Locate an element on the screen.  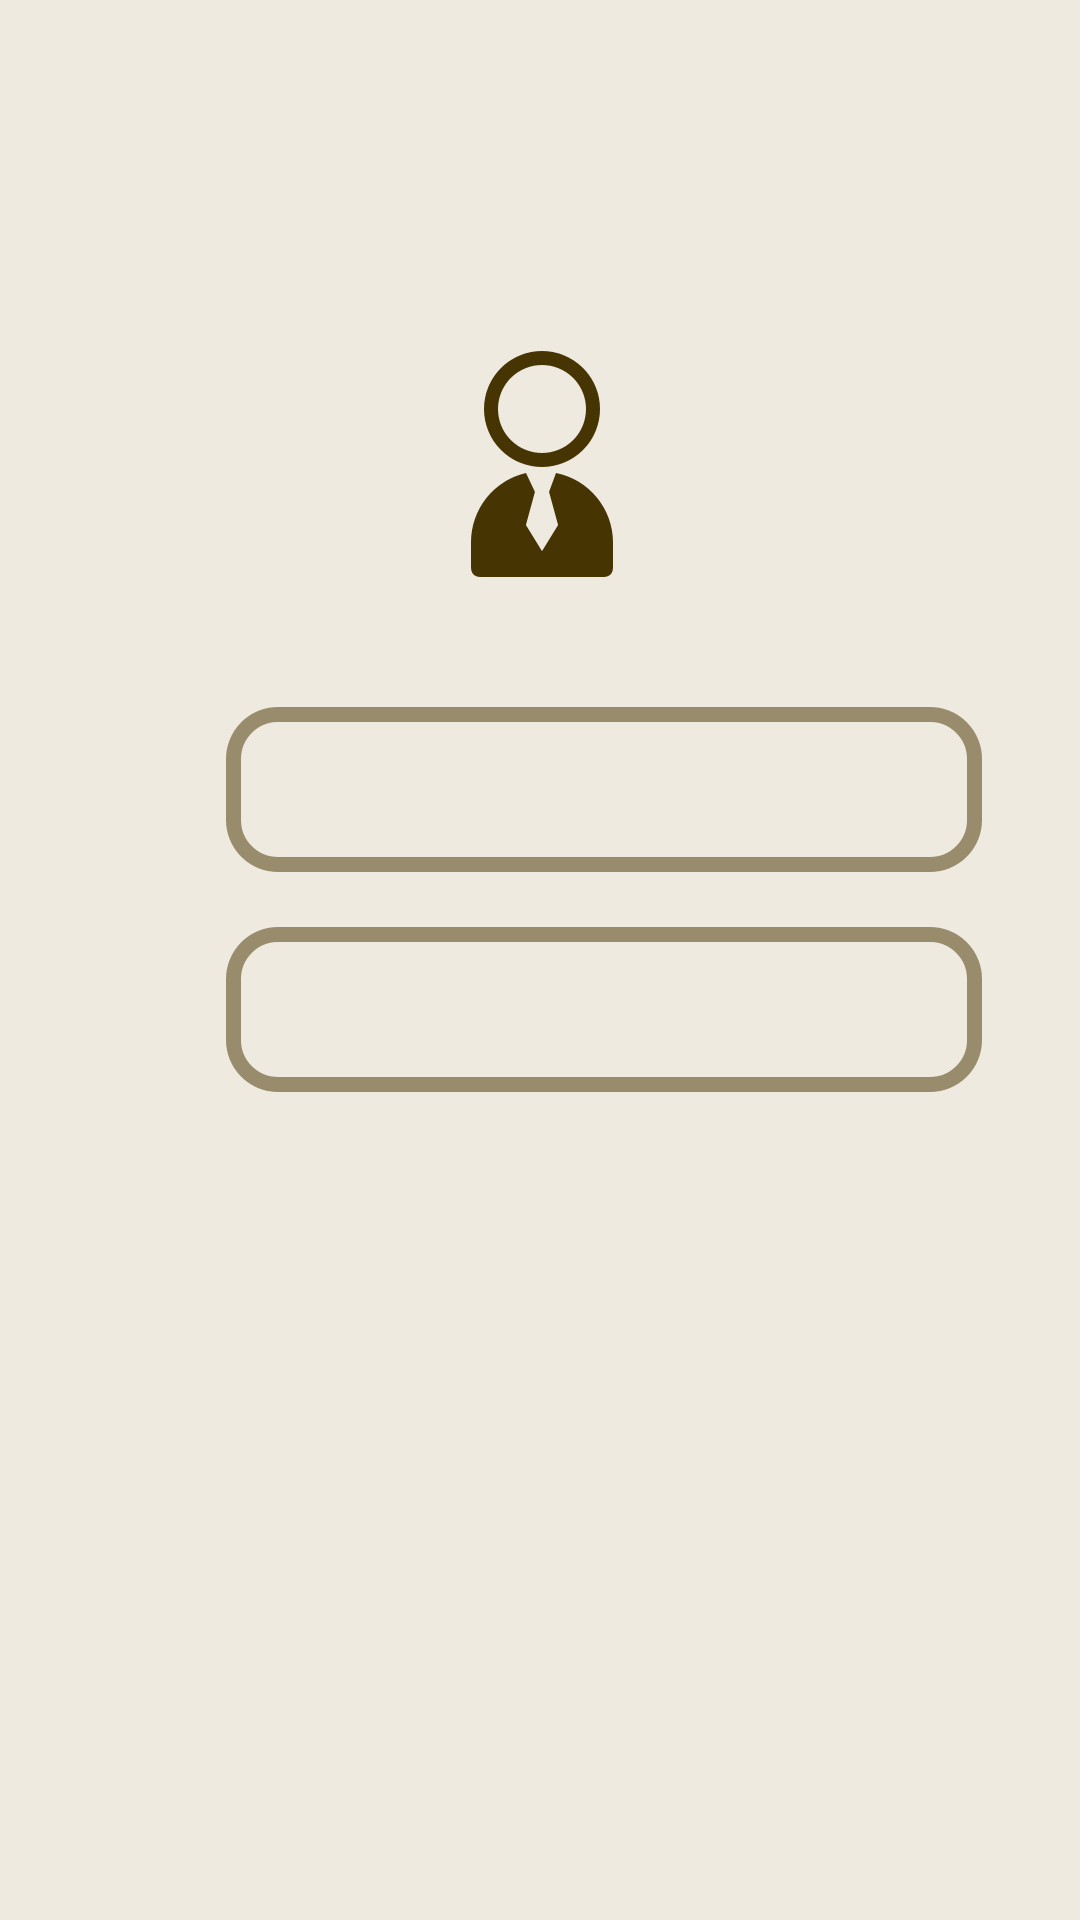
username-field is located at coordinates (604, 789).